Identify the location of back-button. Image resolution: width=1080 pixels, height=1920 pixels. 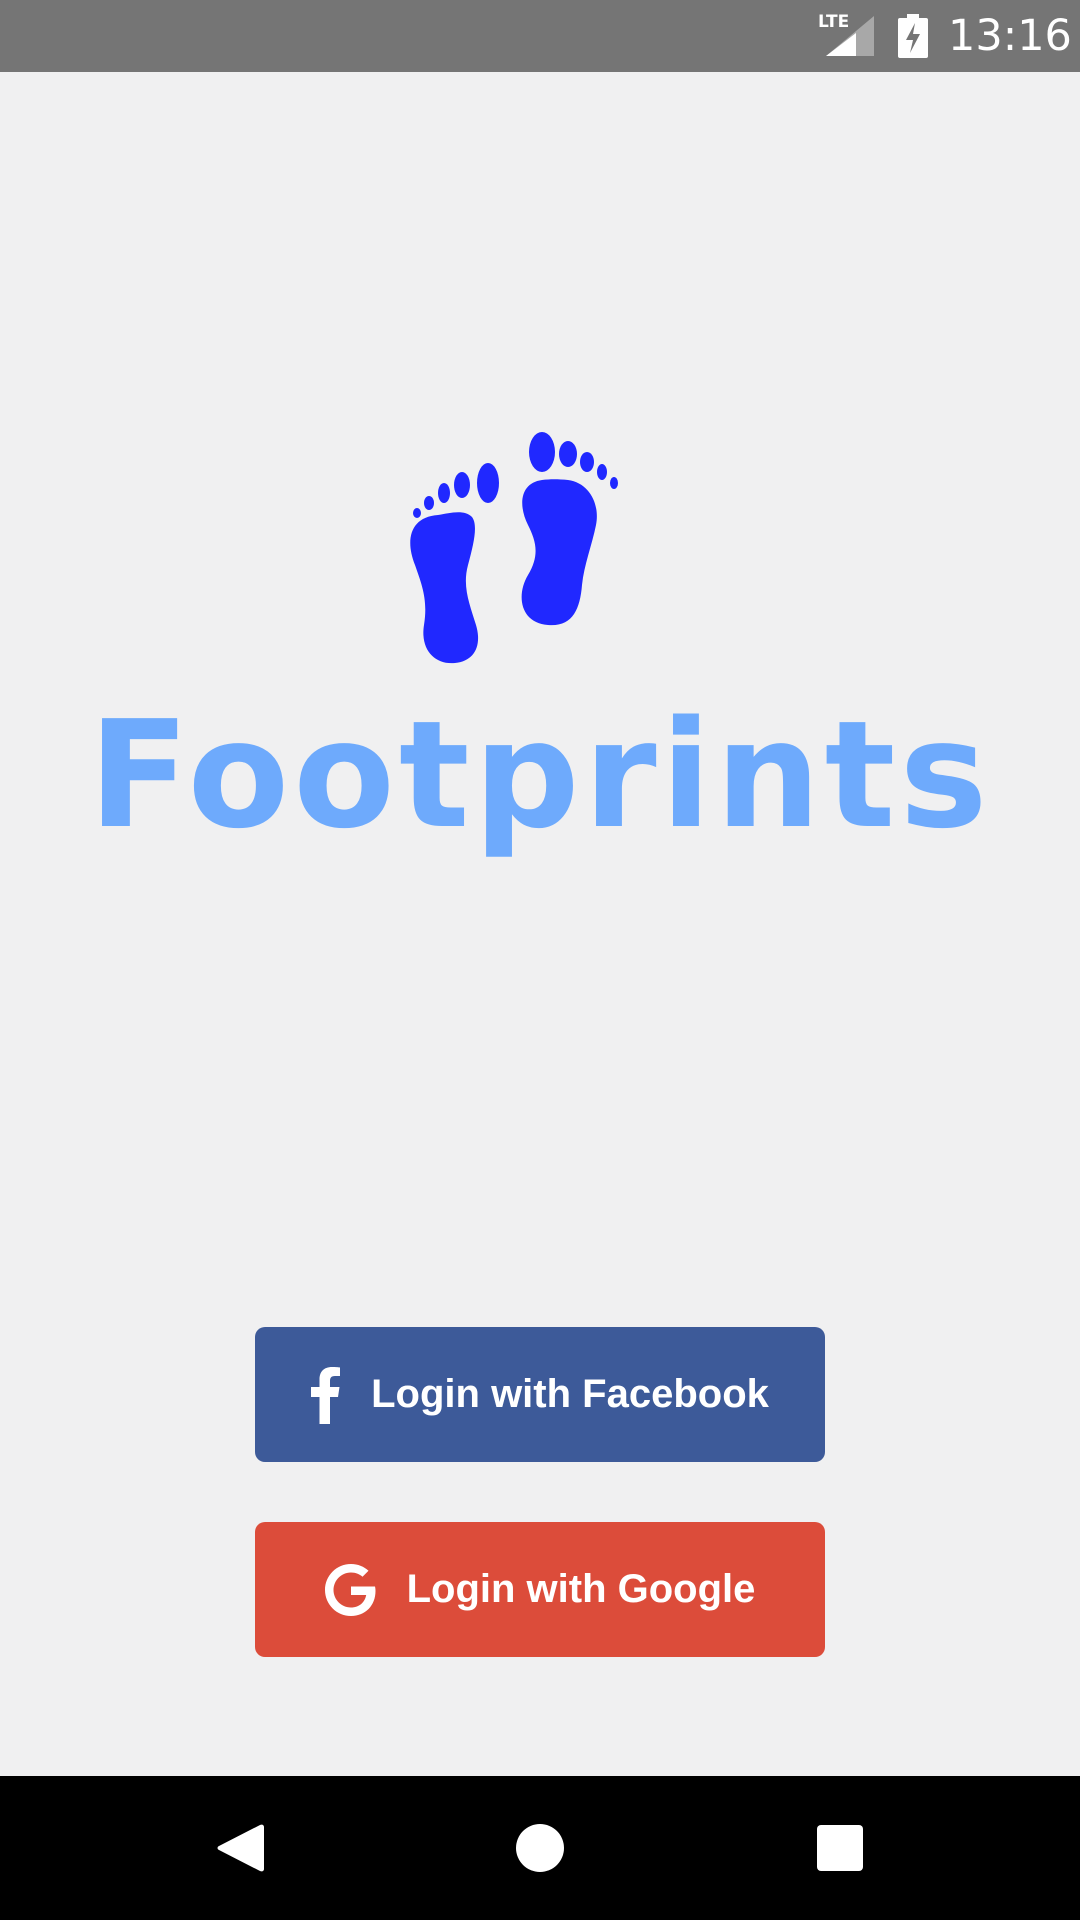
(240, 1848).